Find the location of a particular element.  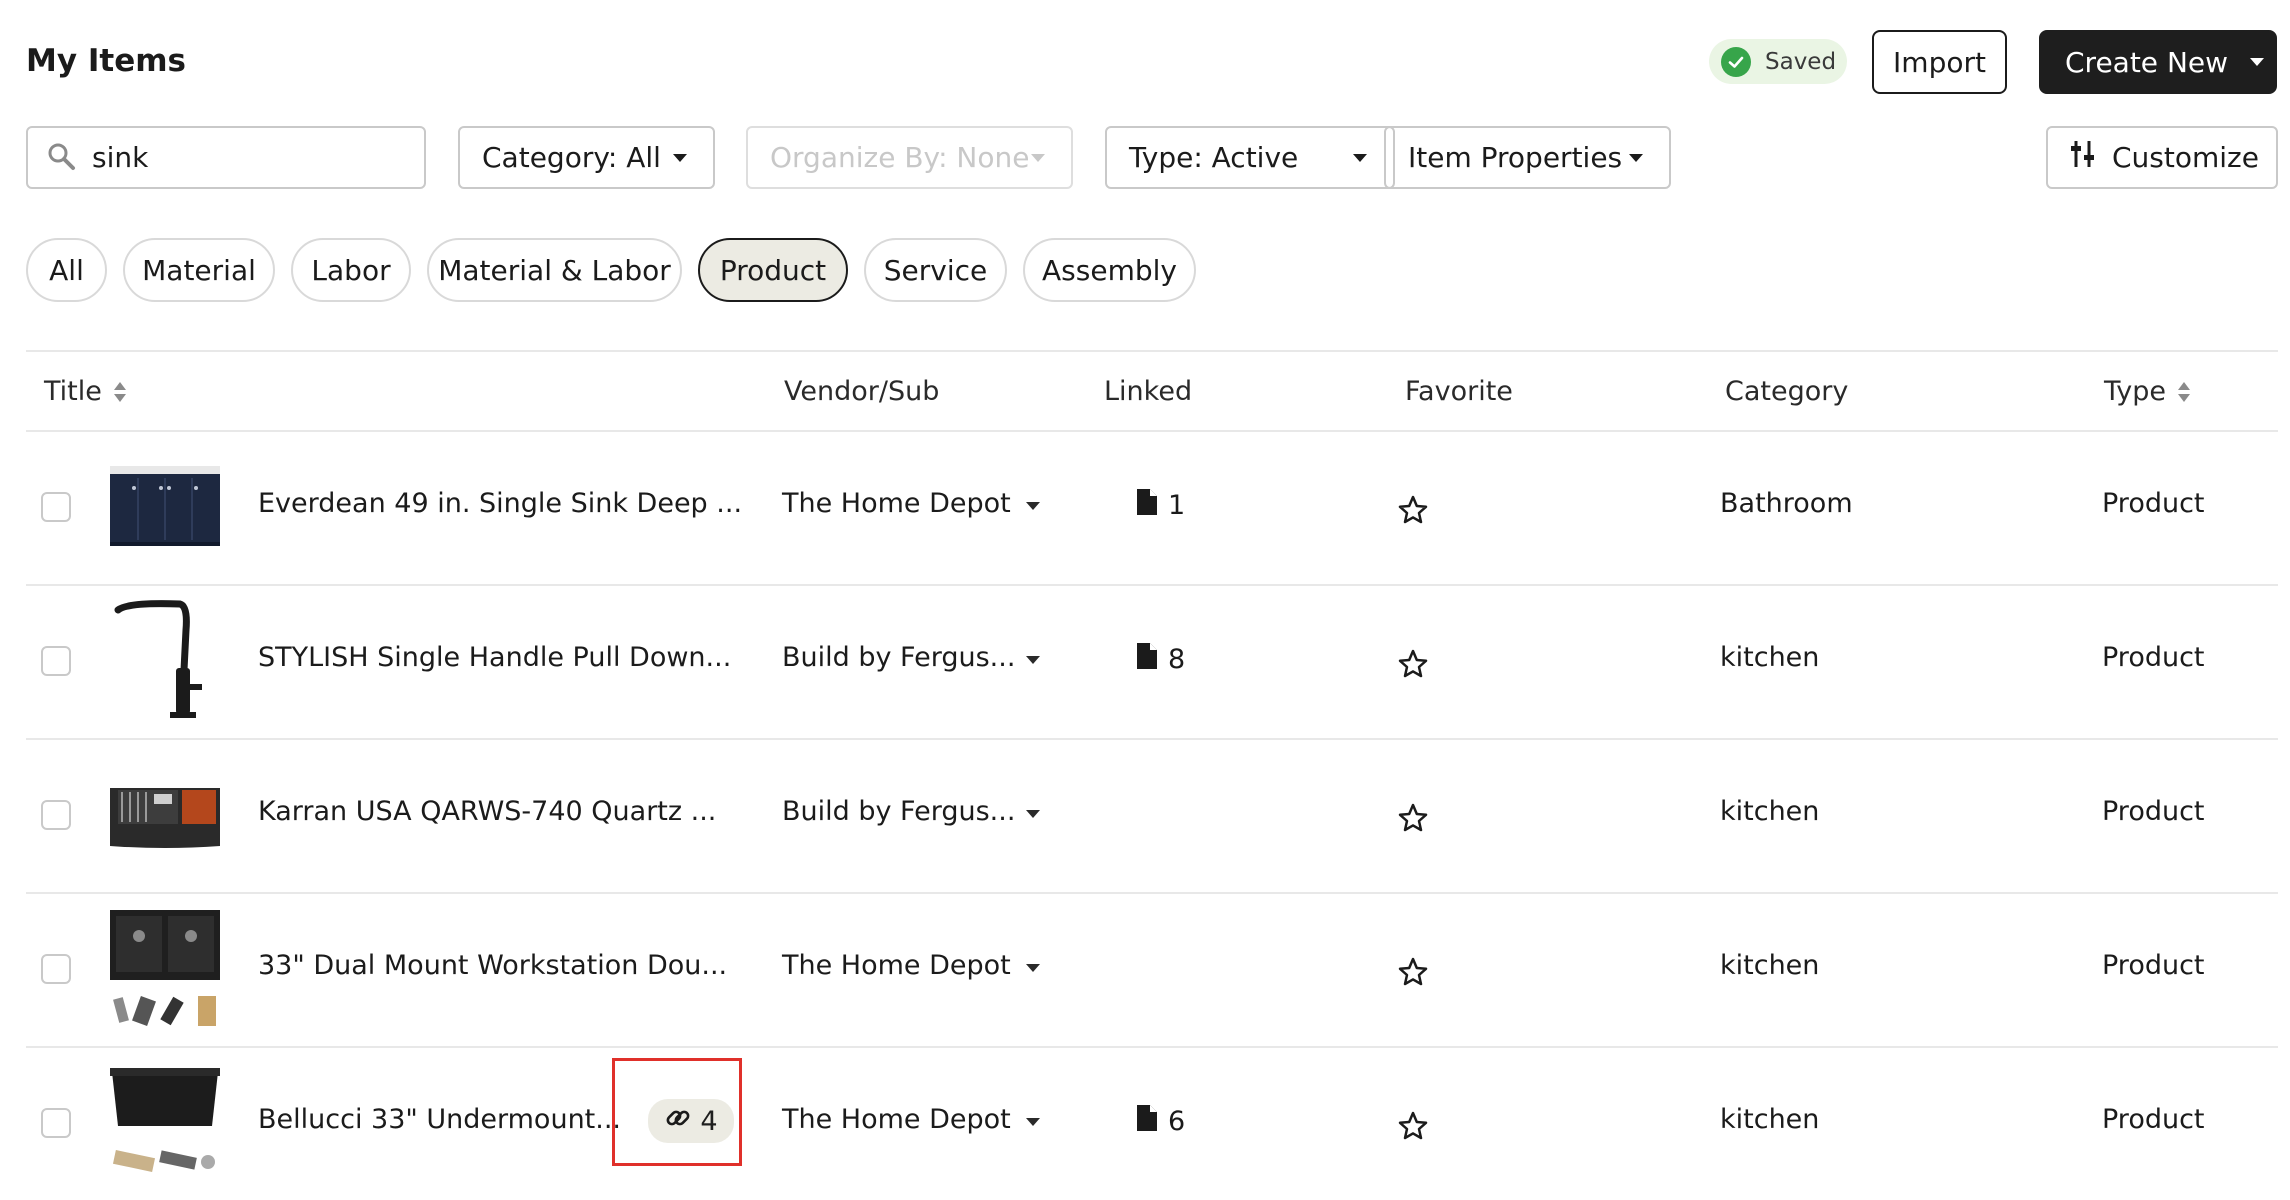

chip-all: All is located at coordinates (66, 270).